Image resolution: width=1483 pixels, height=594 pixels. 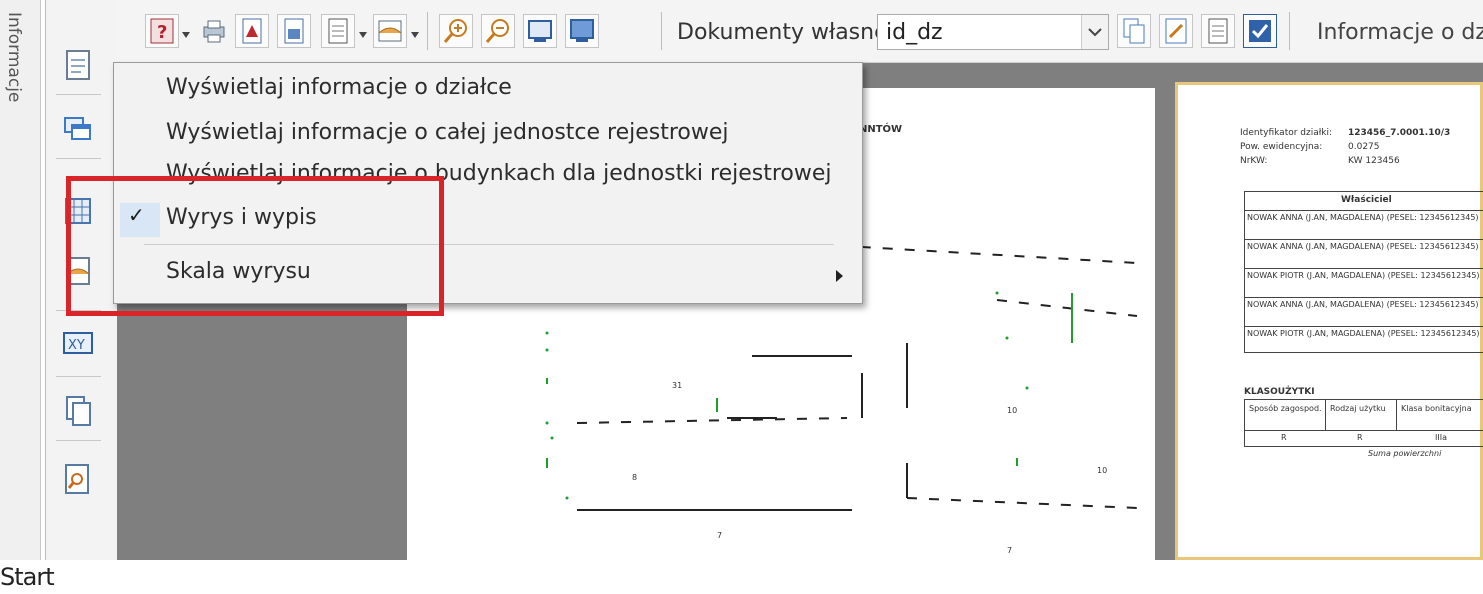 I want to click on screen-icon, so click(x=582, y=30).